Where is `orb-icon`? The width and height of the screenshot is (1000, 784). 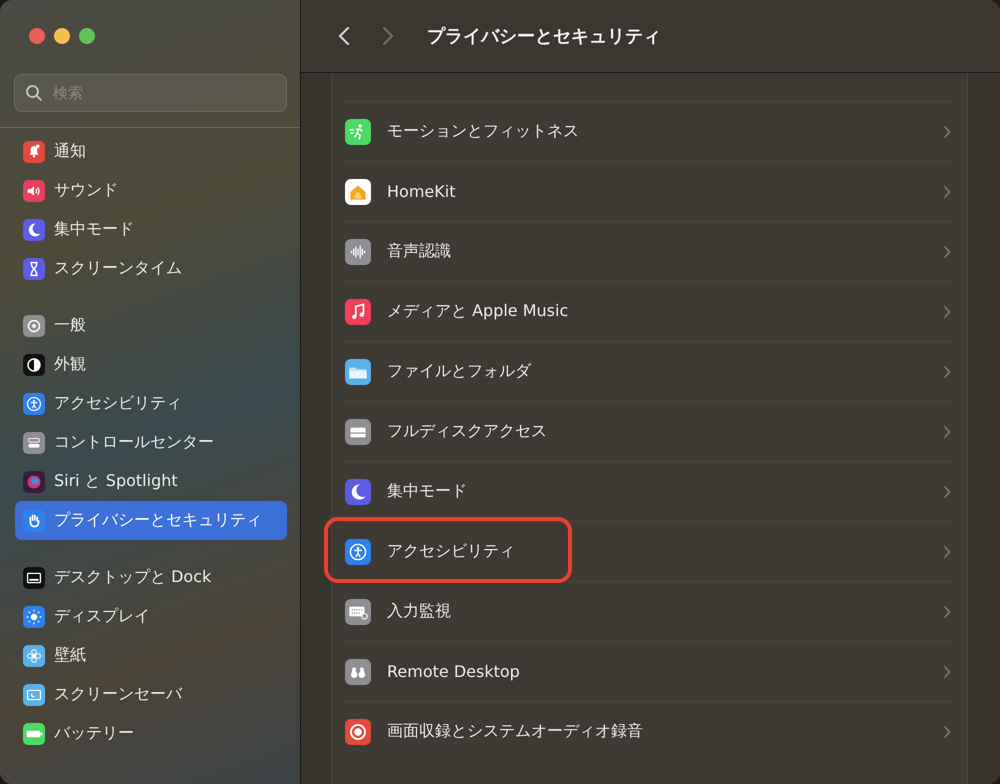
orb-icon is located at coordinates (34, 481).